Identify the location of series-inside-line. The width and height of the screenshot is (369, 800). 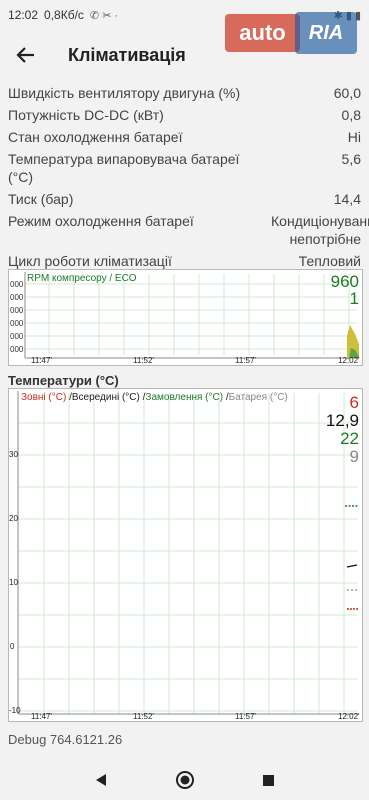
(352, 566).